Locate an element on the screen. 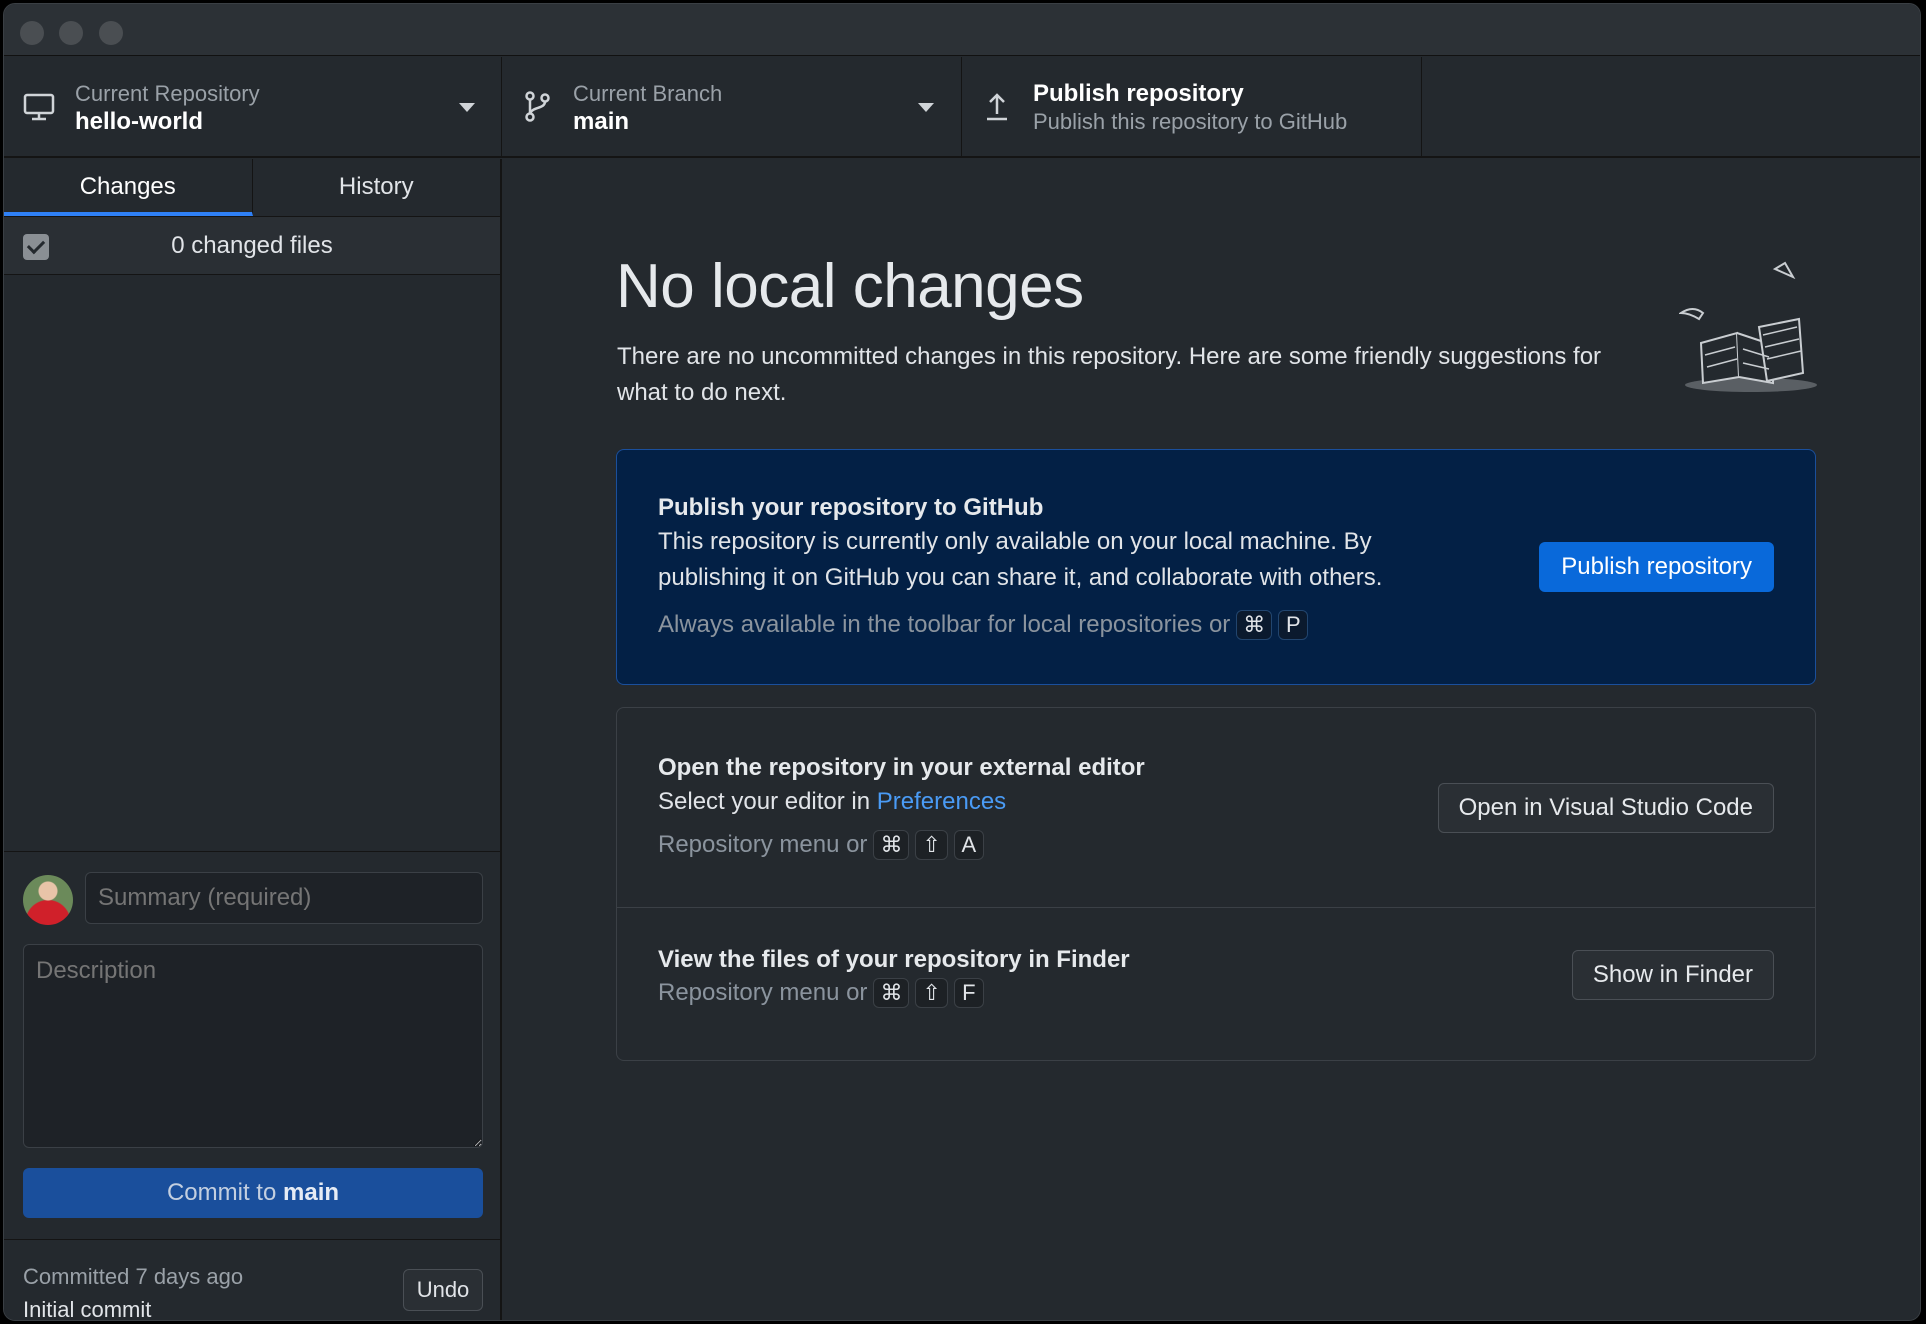 This screenshot has width=1926, height=1324. last-commit-time: Committed 7 days ago is located at coordinates (133, 1276).